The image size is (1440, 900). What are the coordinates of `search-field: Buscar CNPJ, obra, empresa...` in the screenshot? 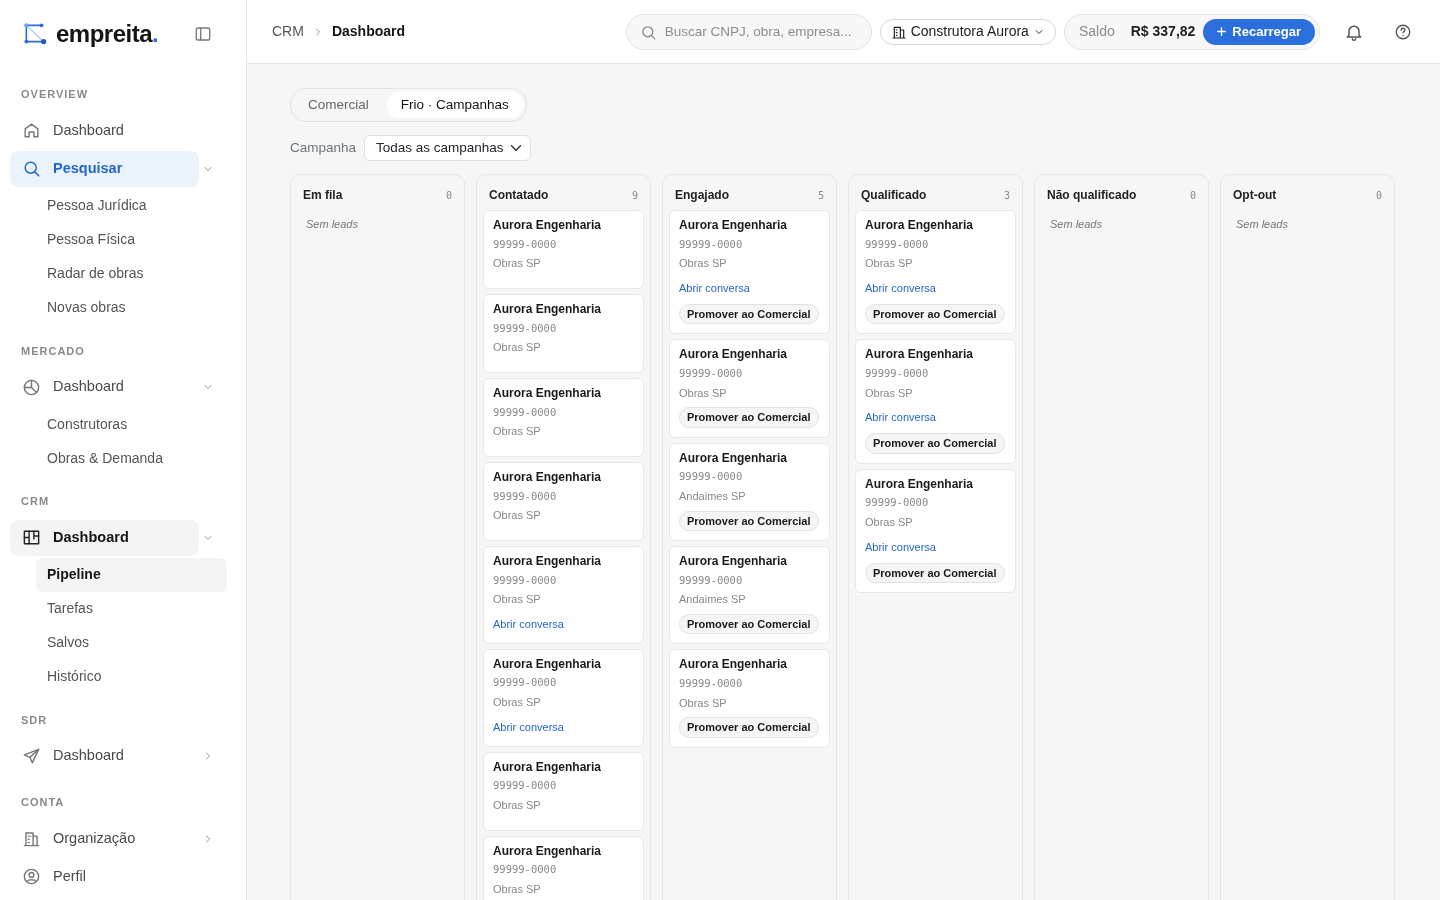 It's located at (748, 31).